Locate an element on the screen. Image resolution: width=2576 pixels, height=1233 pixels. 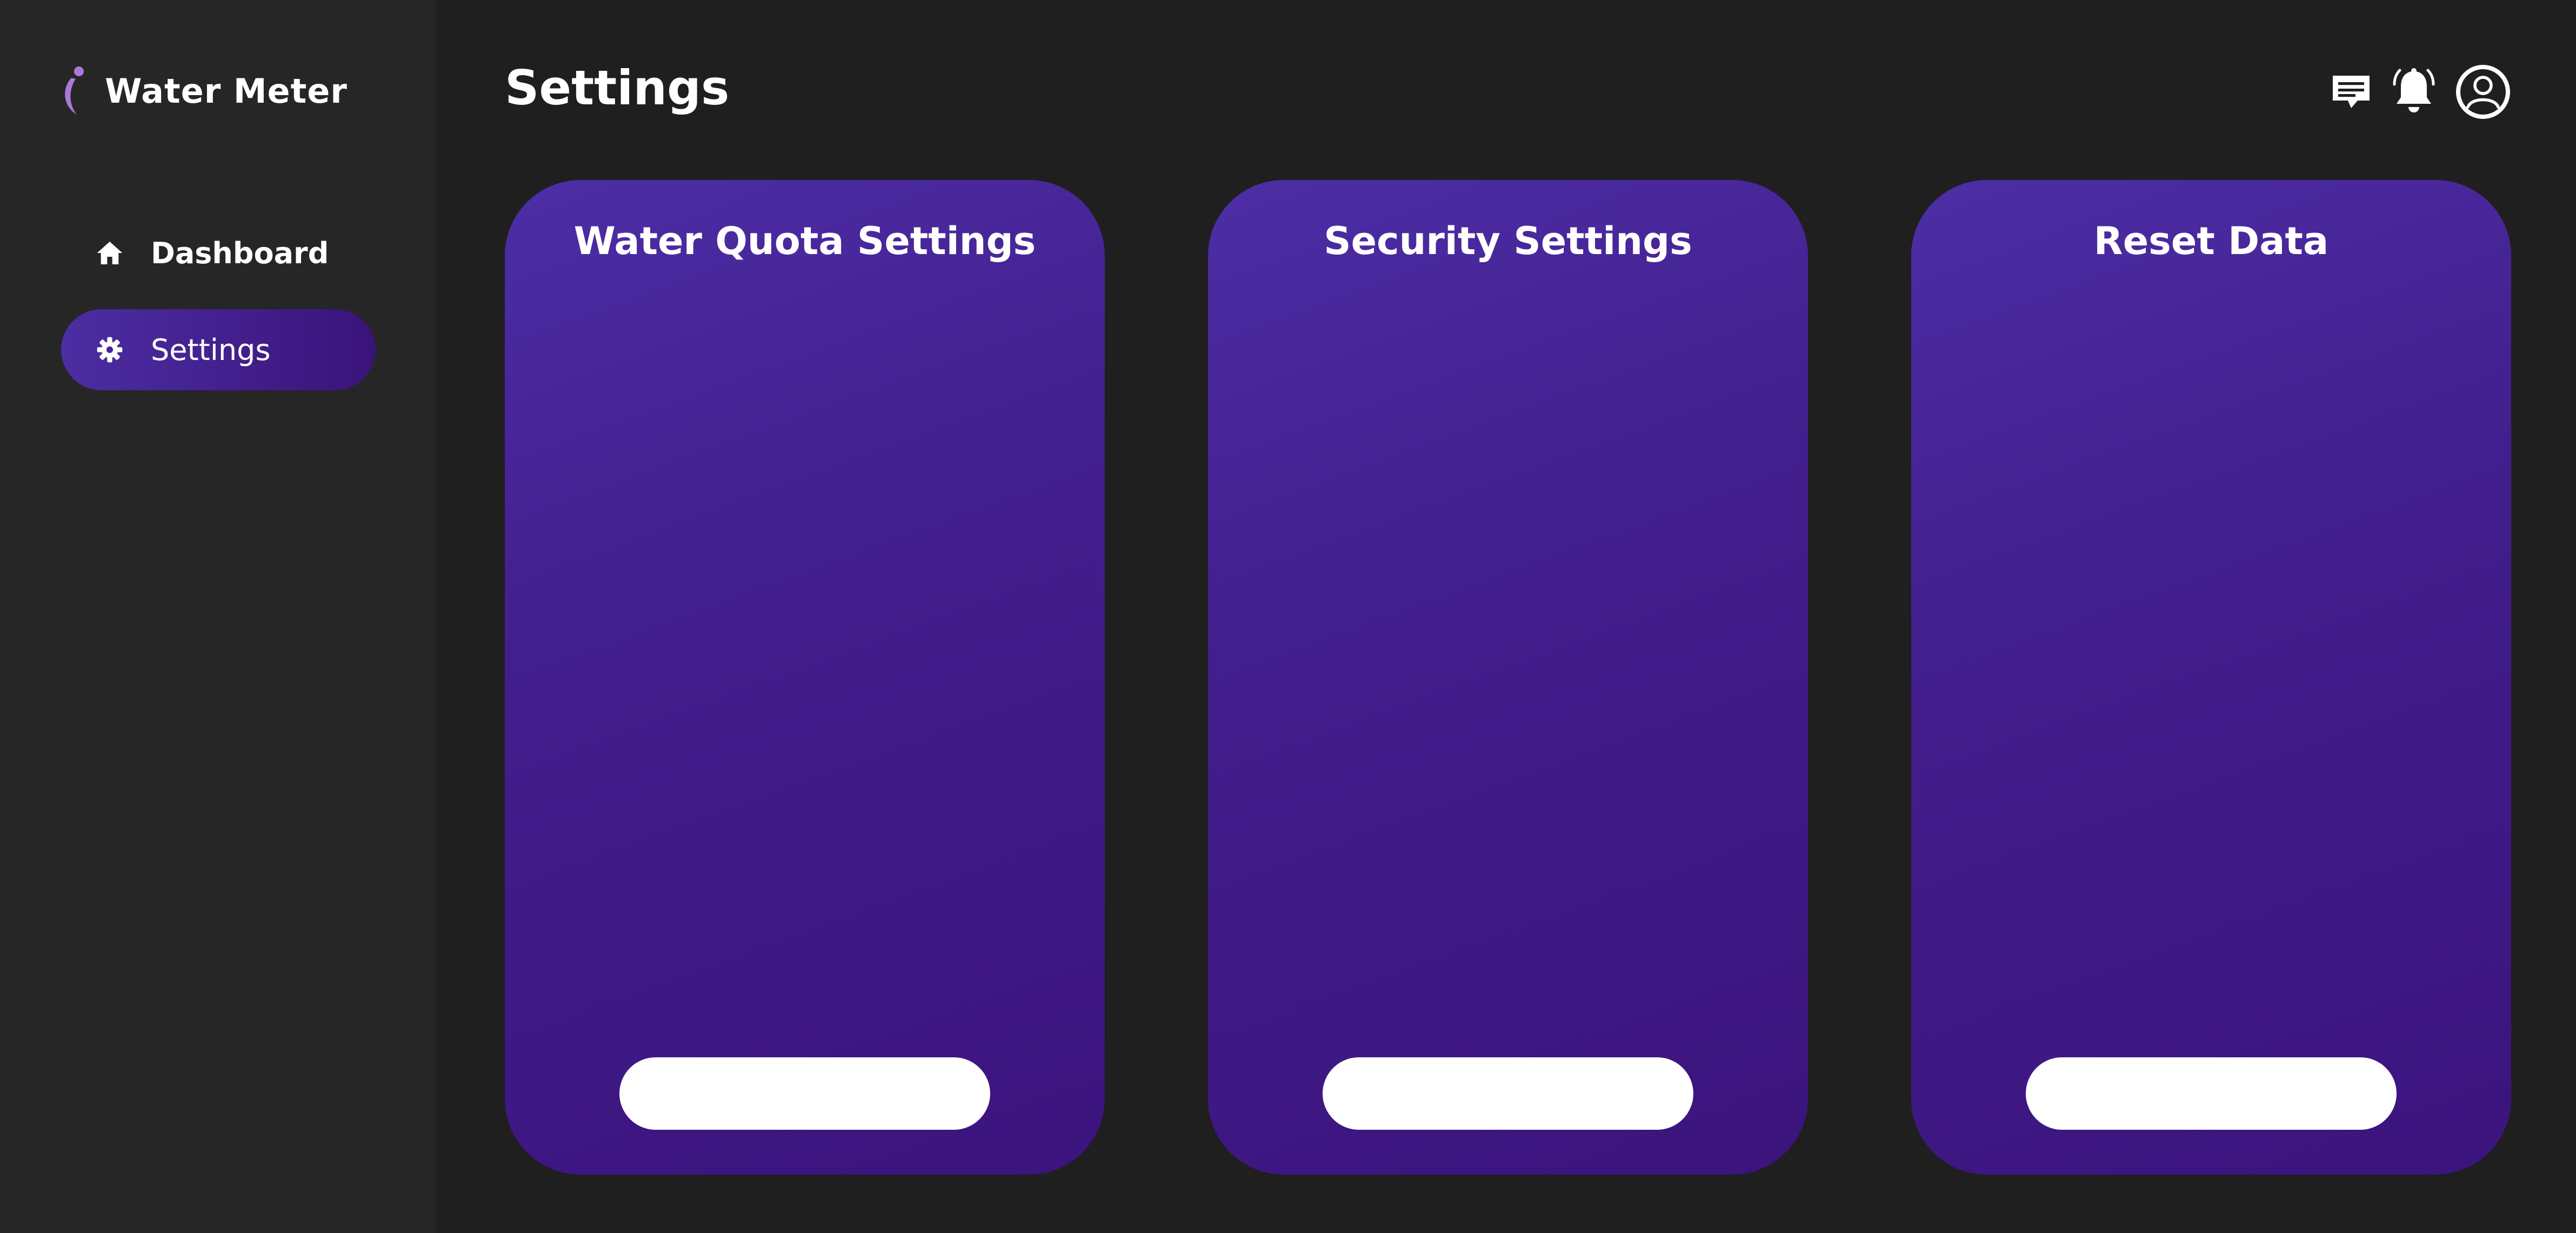
sidebar-item-label: Settings is located at coordinates (211, 349).